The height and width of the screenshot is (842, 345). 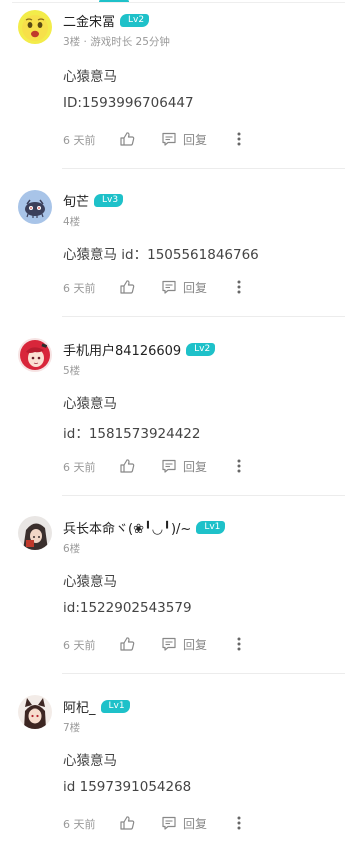 What do you see at coordinates (89, 20) in the screenshot?
I see `username: 二金宋冨` at bounding box center [89, 20].